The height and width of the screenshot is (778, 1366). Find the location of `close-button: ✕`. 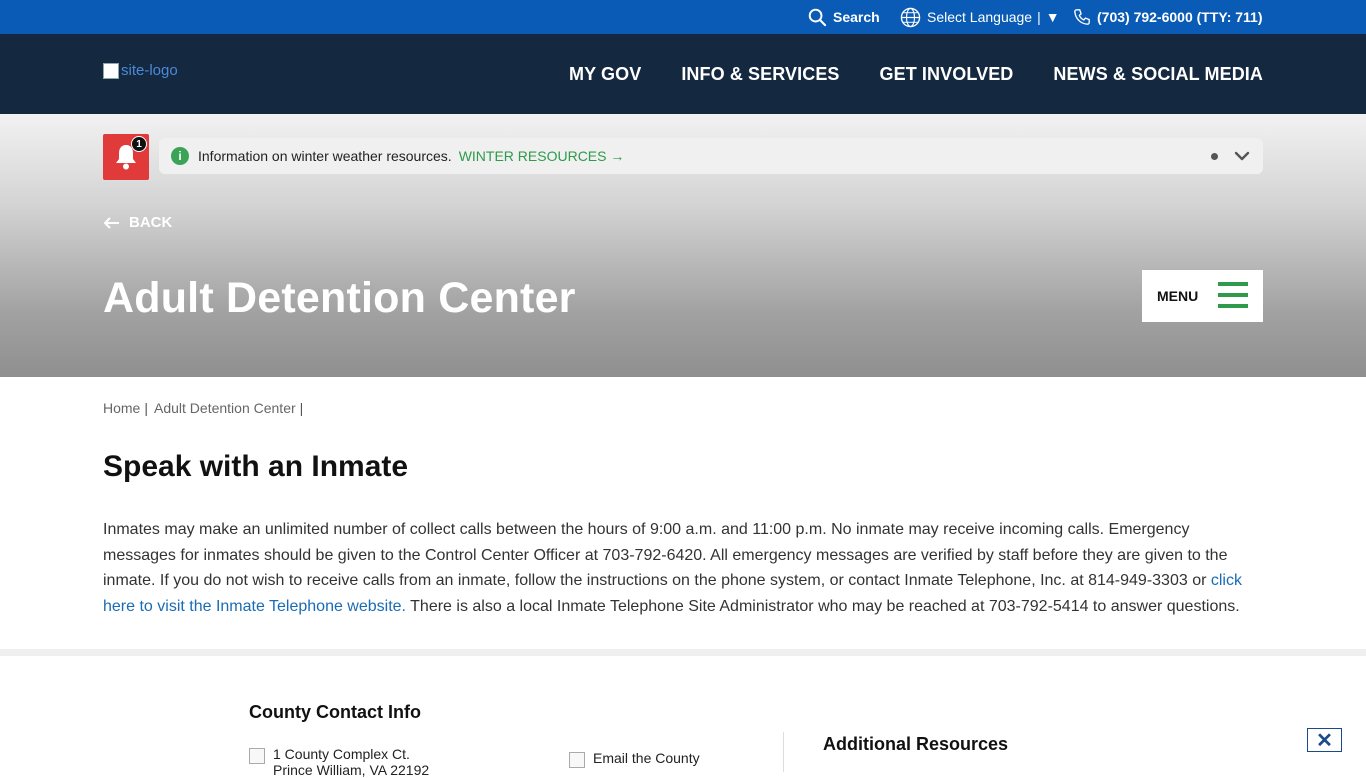

close-button: ✕ is located at coordinates (1324, 740).